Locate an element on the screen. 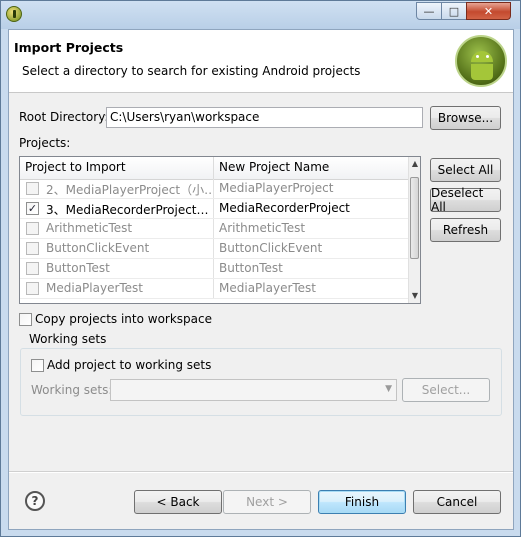 This screenshot has height=539, width=523. scrollbar-thumb is located at coordinates (414, 218).